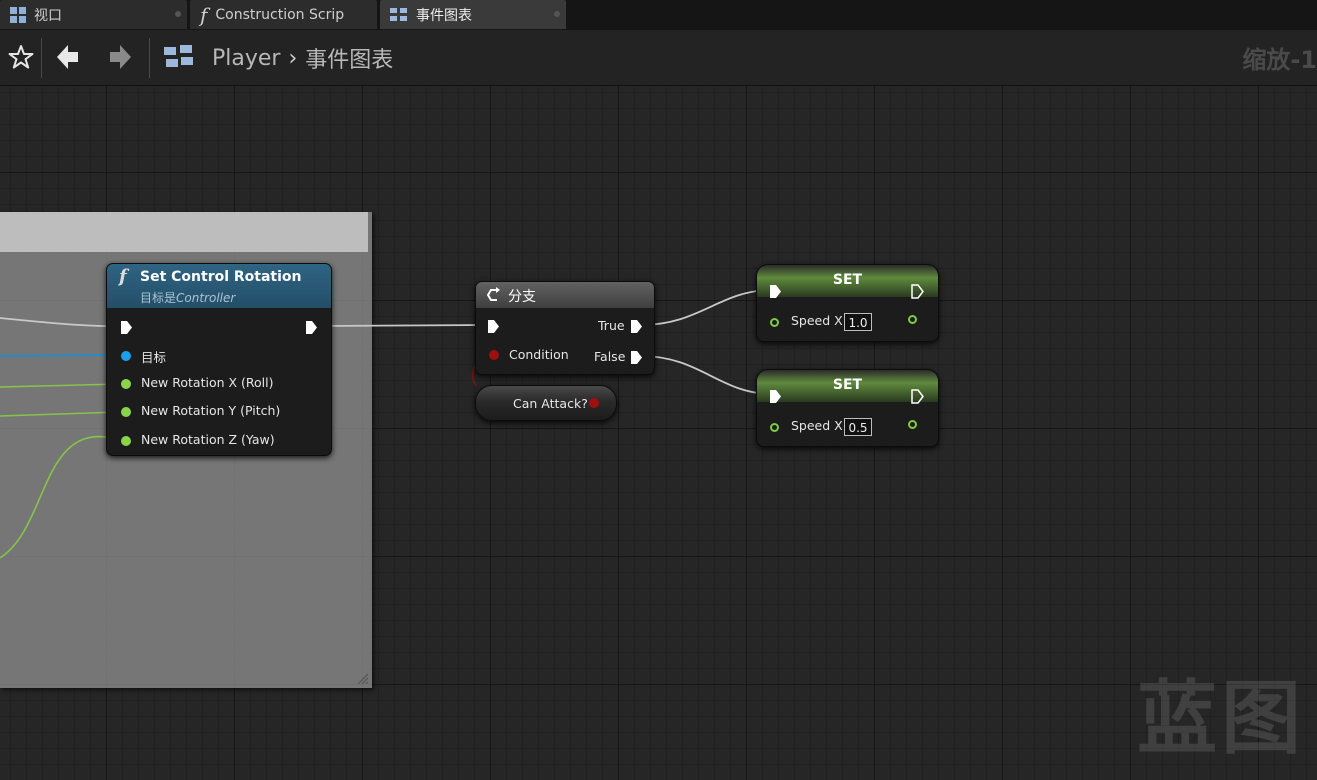  What do you see at coordinates (550, 403) in the screenshot?
I see `variable-label: Can Attack?` at bounding box center [550, 403].